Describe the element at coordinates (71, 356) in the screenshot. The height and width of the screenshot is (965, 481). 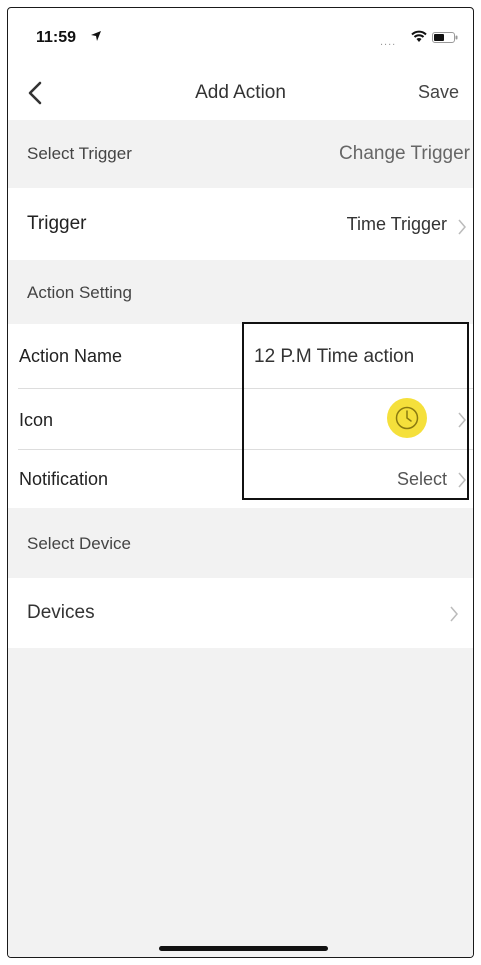
I see `action-name-label: Action Name` at that location.